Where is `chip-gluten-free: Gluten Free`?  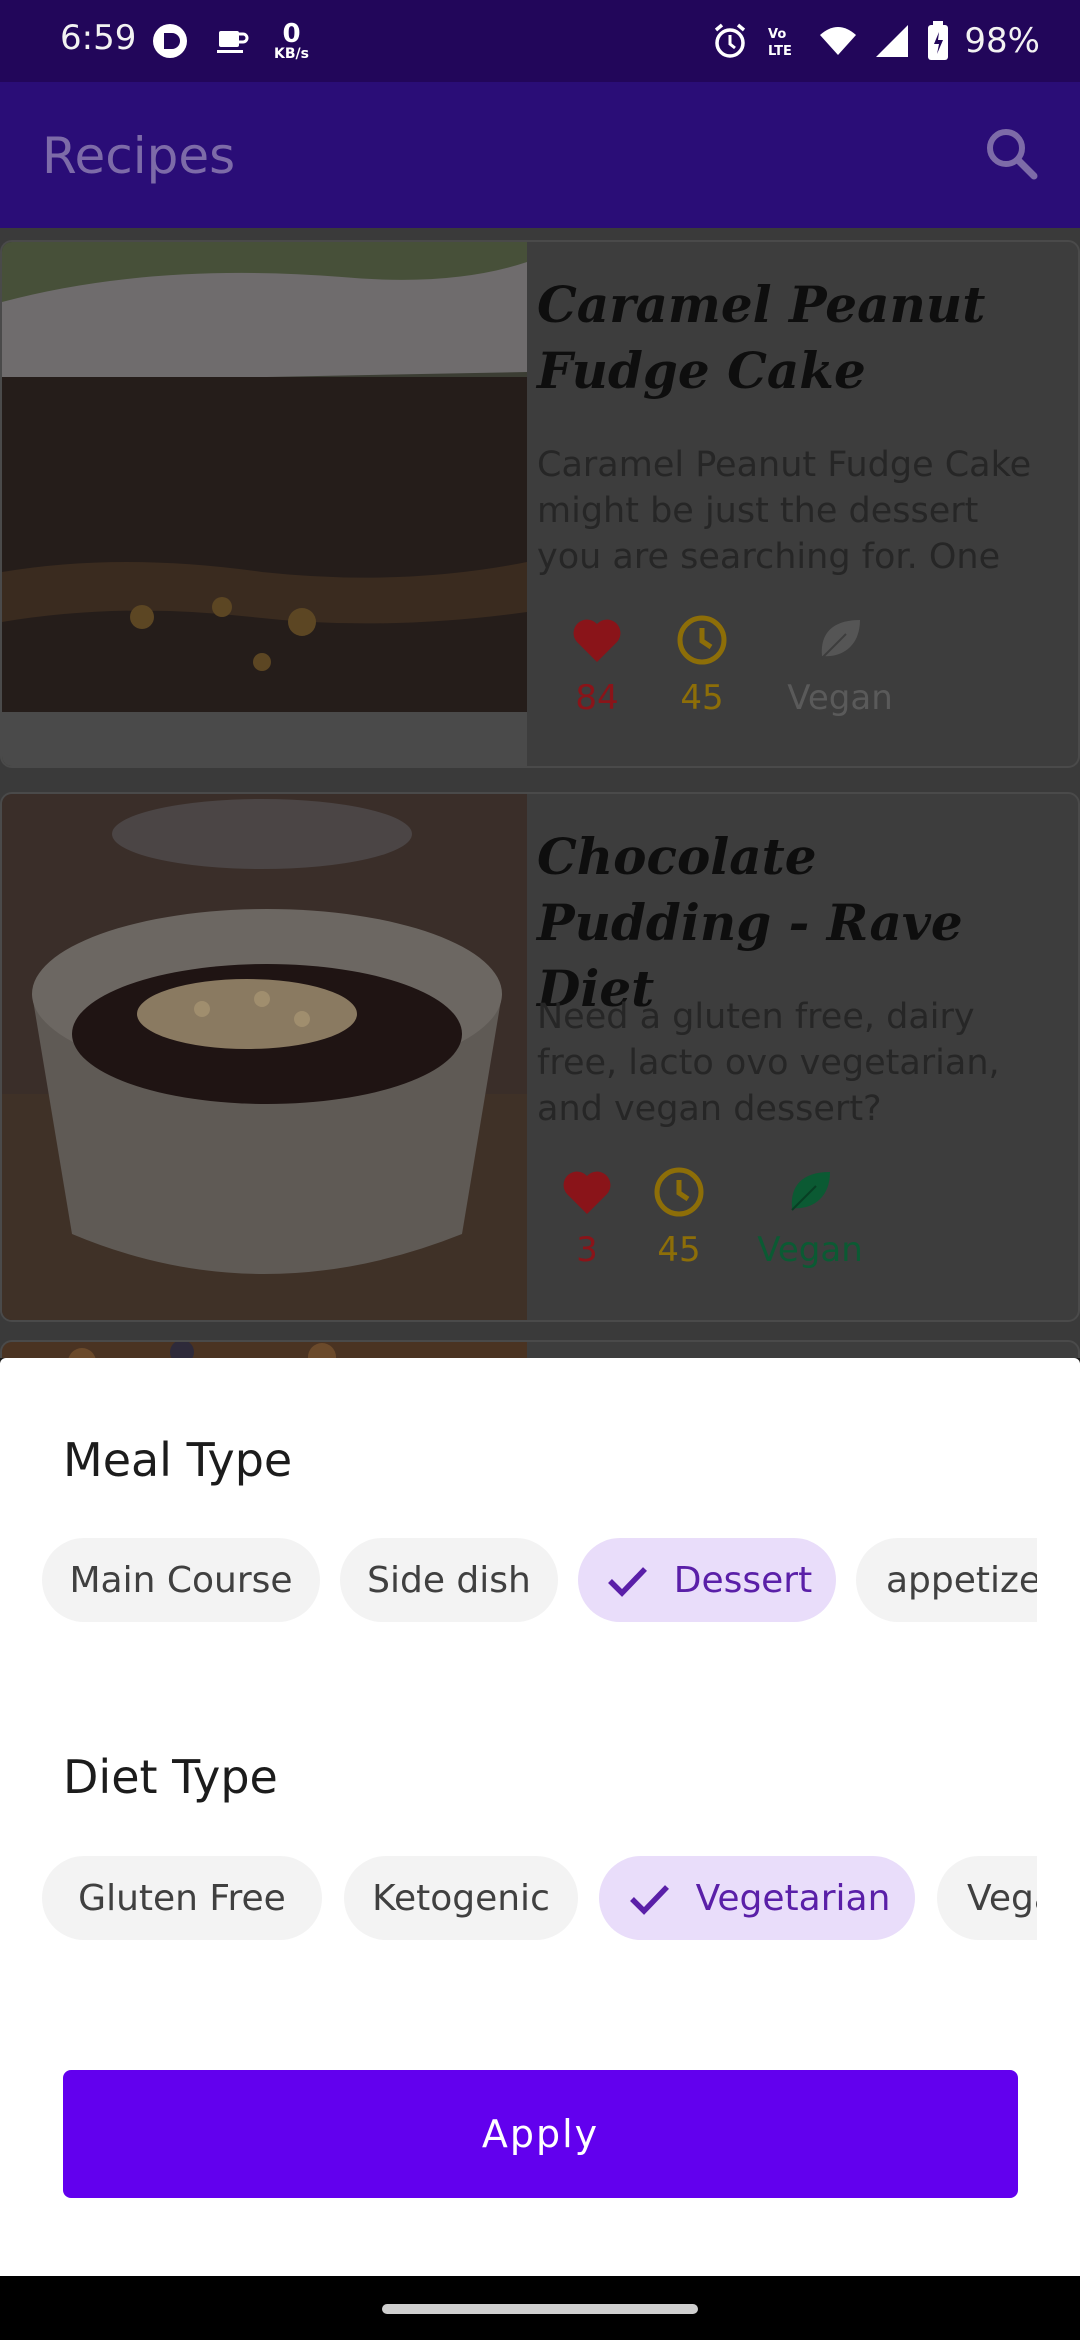 chip-gluten-free: Gluten Free is located at coordinates (182, 1898).